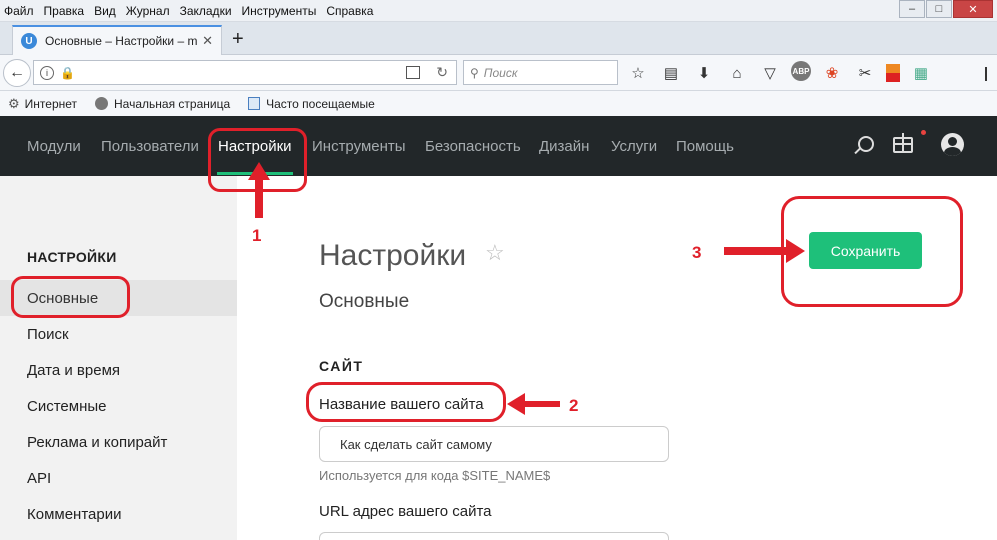 This screenshot has width=997, height=540. I want to click on arrow-left-icon, so click(533, 404).